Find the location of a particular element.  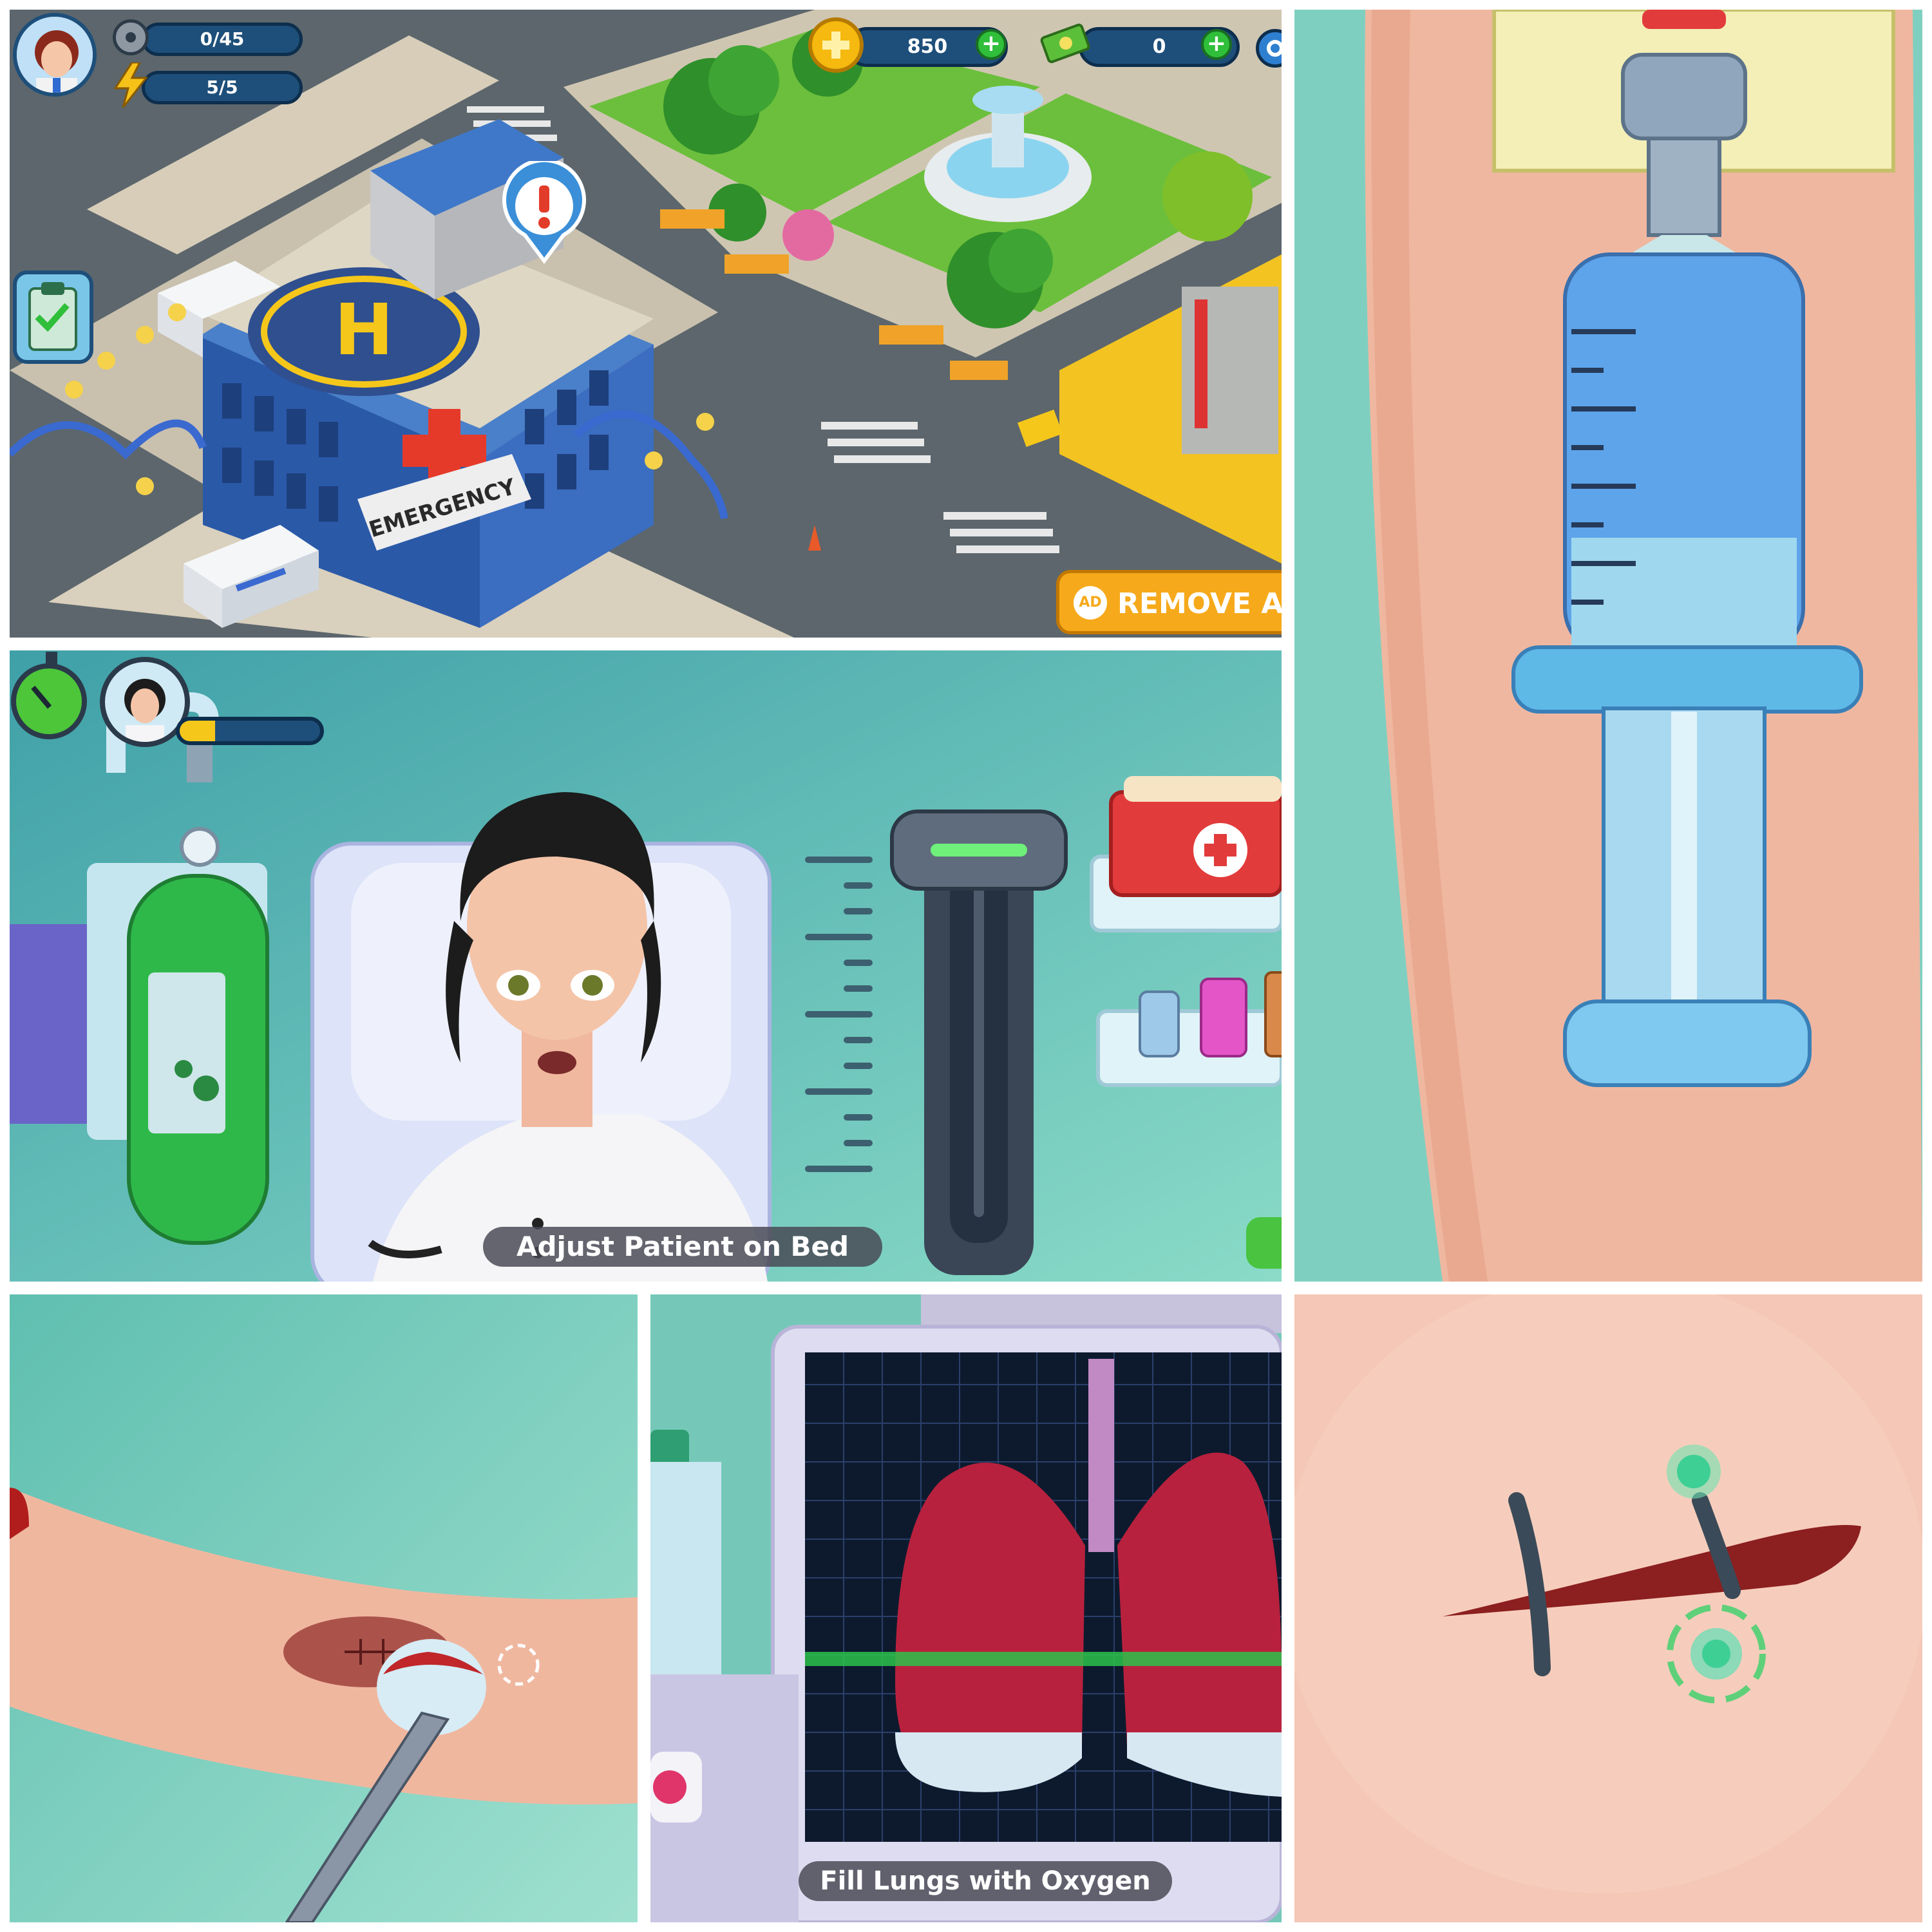

add-coins-button: + is located at coordinates (991, 44).